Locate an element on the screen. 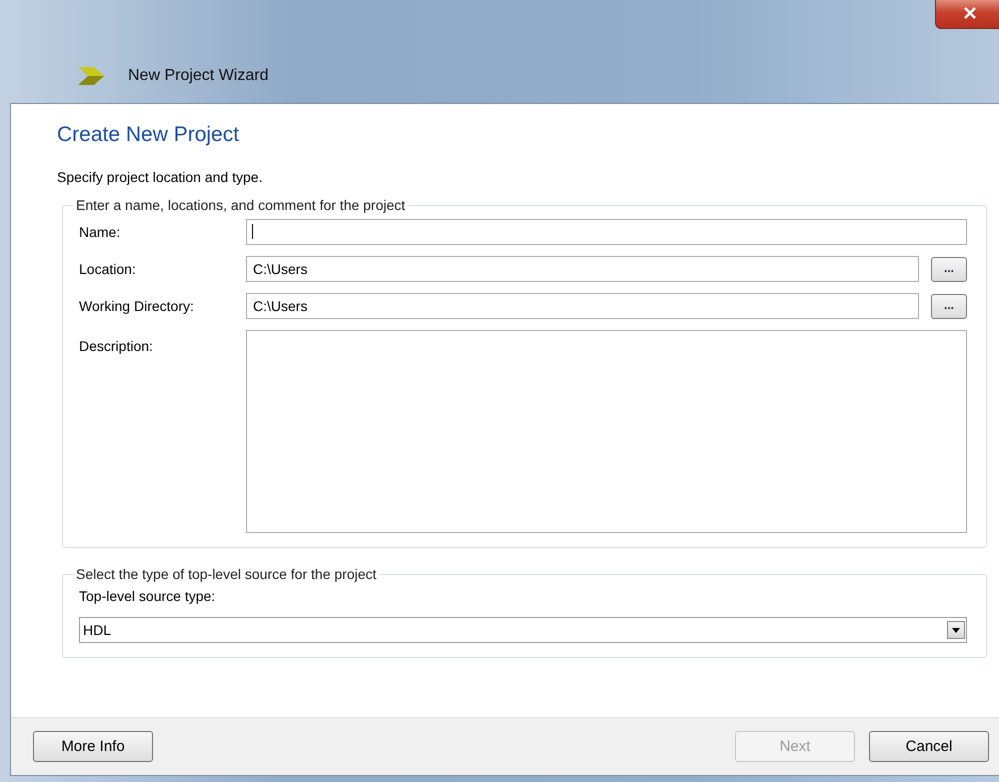  text-cursor is located at coordinates (252, 231).